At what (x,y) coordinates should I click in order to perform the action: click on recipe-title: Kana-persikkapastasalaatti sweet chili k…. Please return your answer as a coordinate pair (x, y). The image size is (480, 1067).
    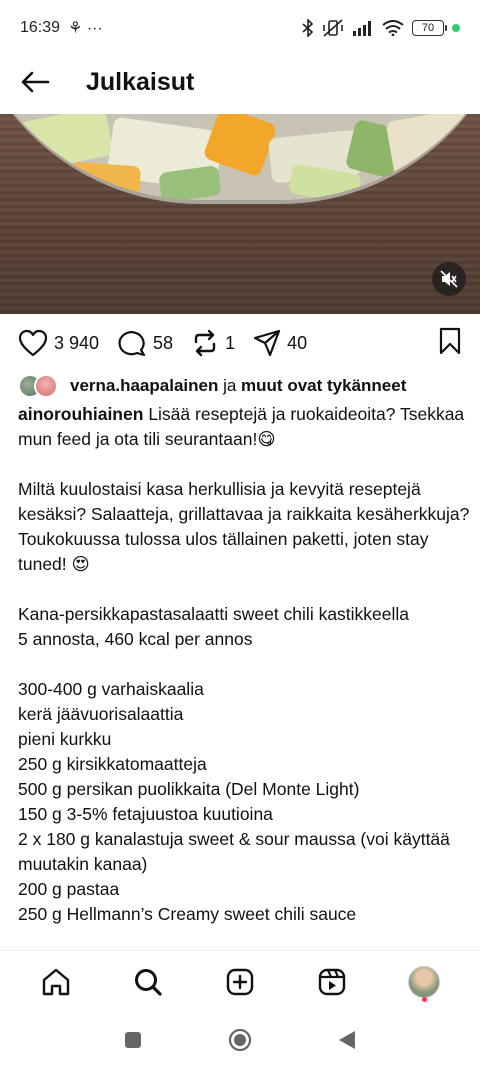
    Looking at the image, I should click on (214, 614).